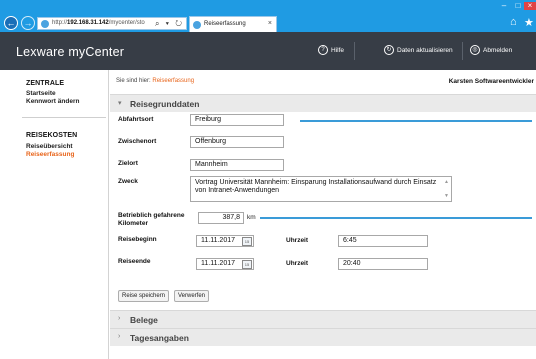 The height and width of the screenshot is (359, 536). Describe the element at coordinates (475, 50) in the screenshot. I see `user-logout-icon: ◎` at that location.